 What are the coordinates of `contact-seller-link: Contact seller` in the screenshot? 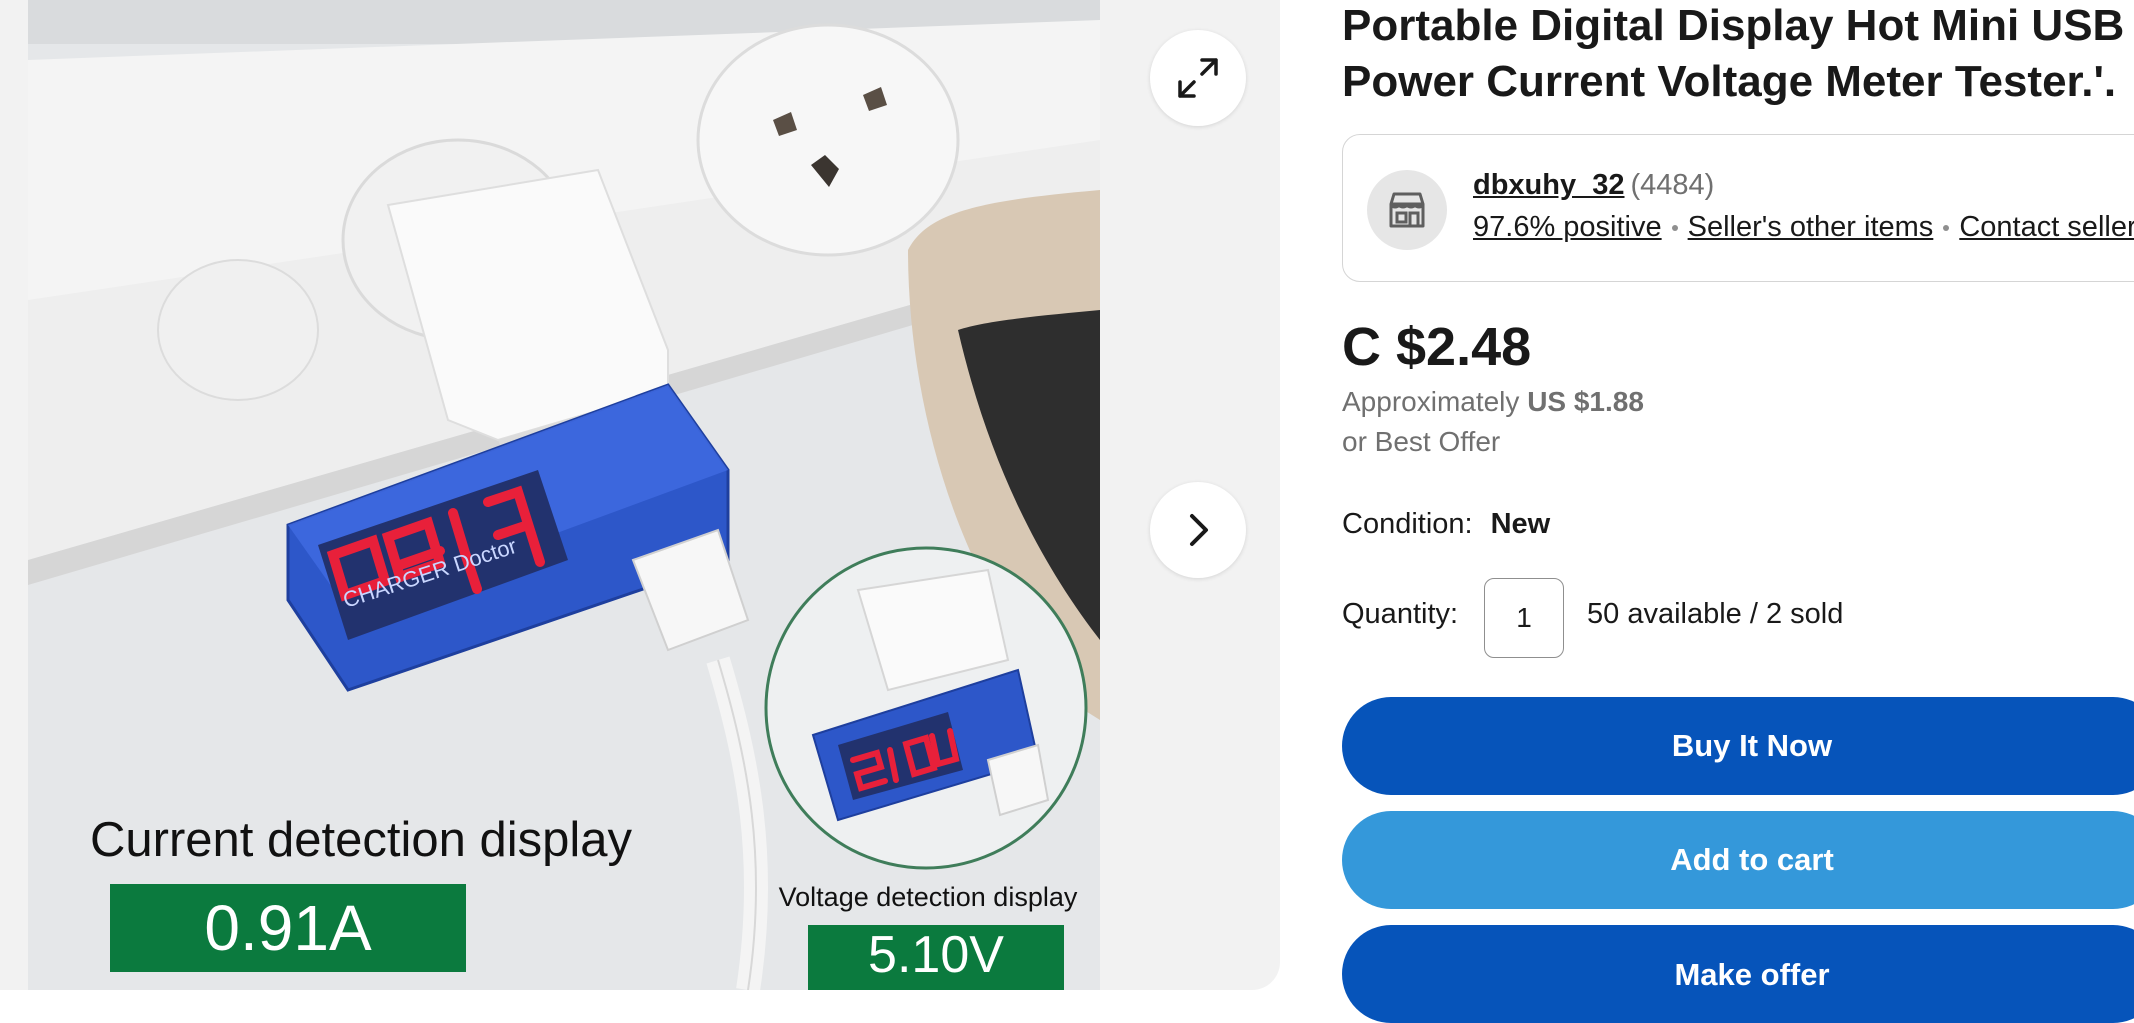 It's located at (2046, 227).